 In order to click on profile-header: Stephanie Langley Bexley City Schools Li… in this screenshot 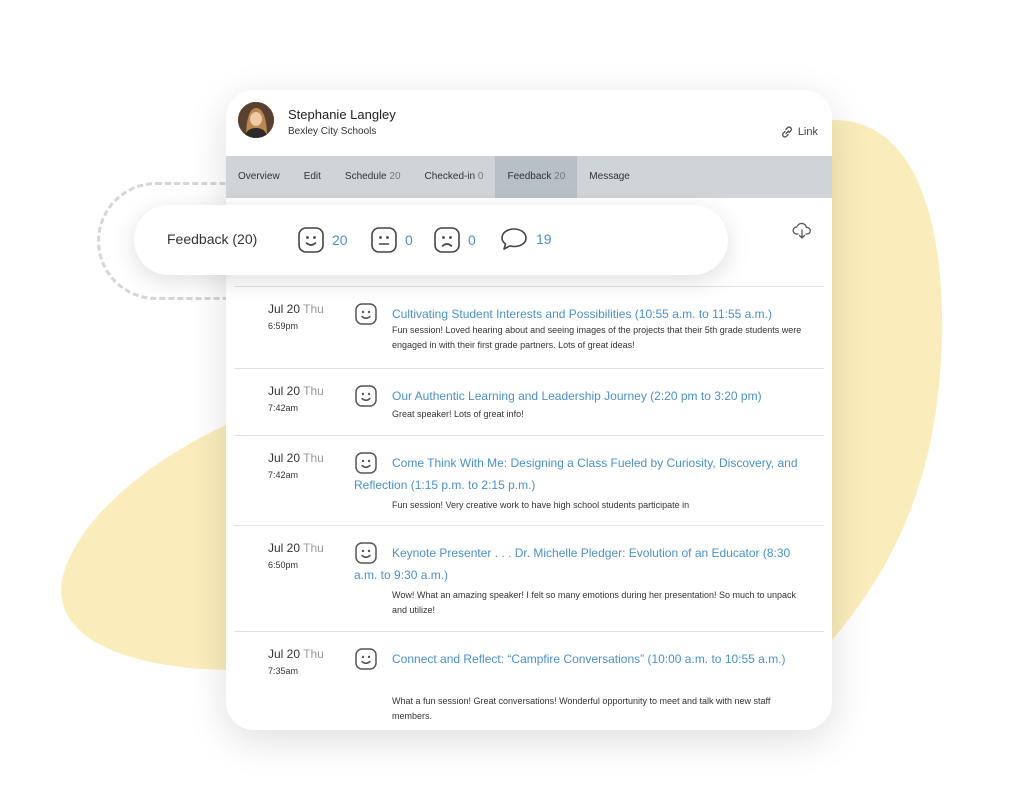, I will do `click(529, 123)`.